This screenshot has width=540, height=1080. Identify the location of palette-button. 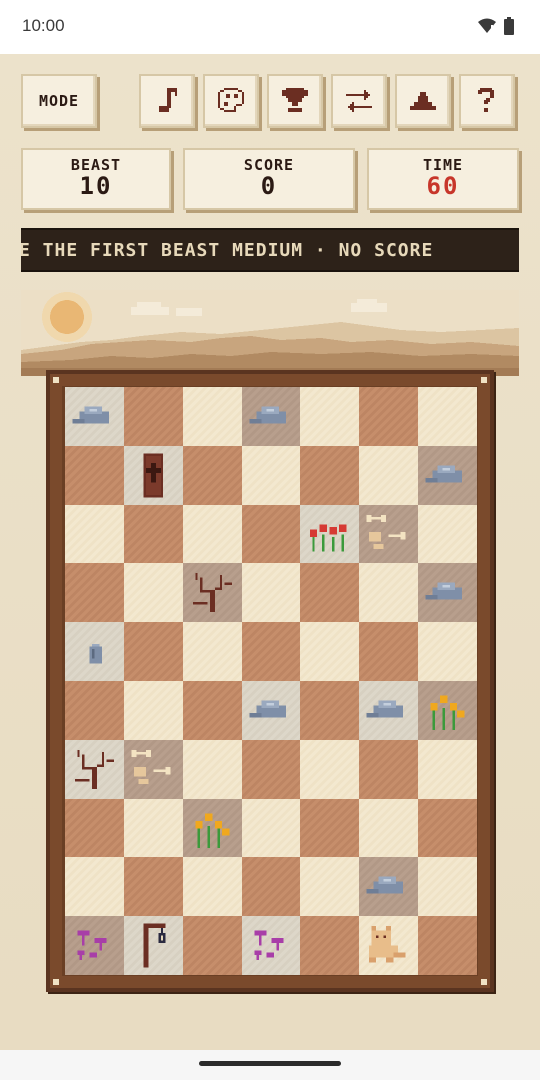
(231, 101).